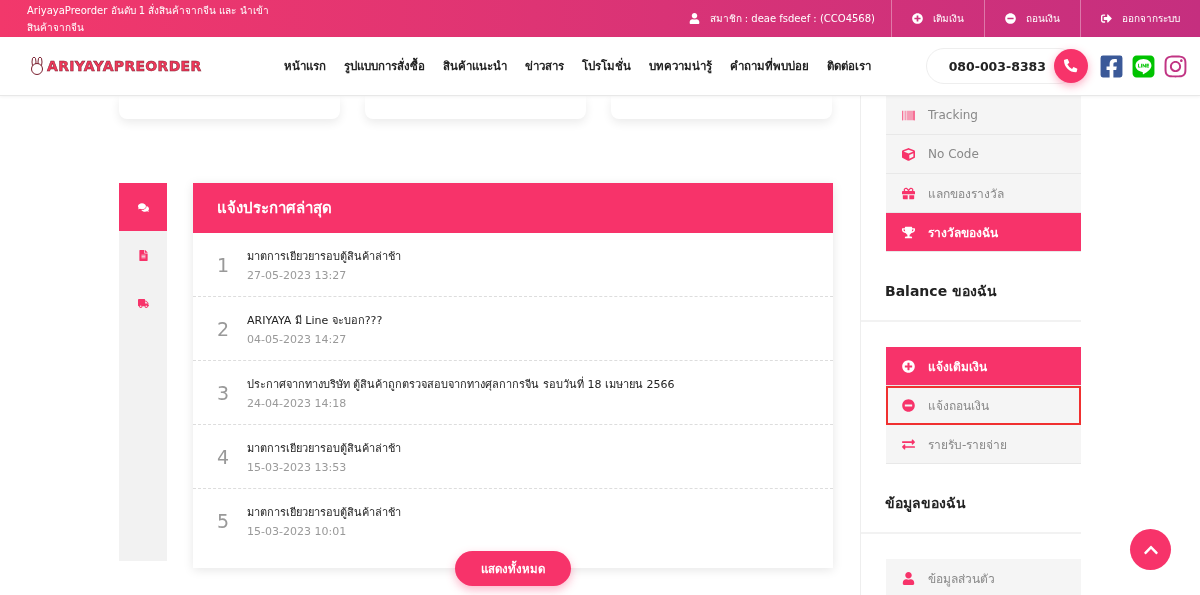 The image size is (1200, 595). What do you see at coordinates (1106, 18) in the screenshot?
I see `sign-out-icon` at bounding box center [1106, 18].